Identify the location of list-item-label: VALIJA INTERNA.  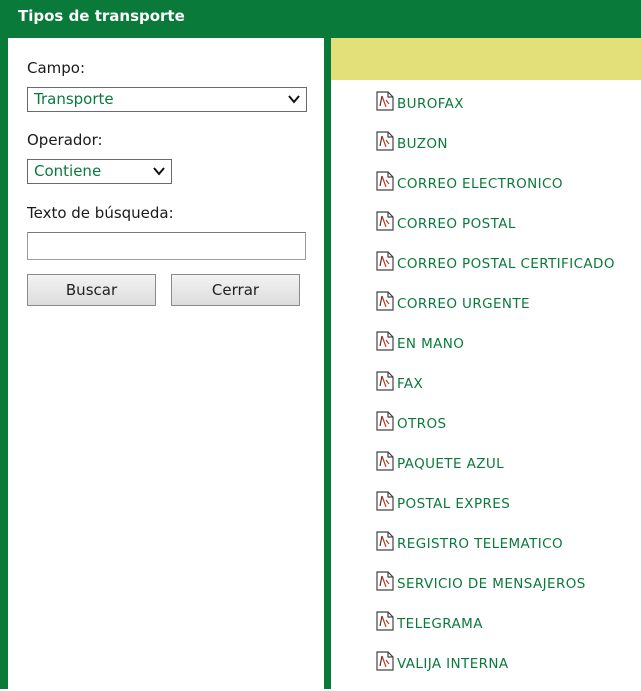
(453, 664).